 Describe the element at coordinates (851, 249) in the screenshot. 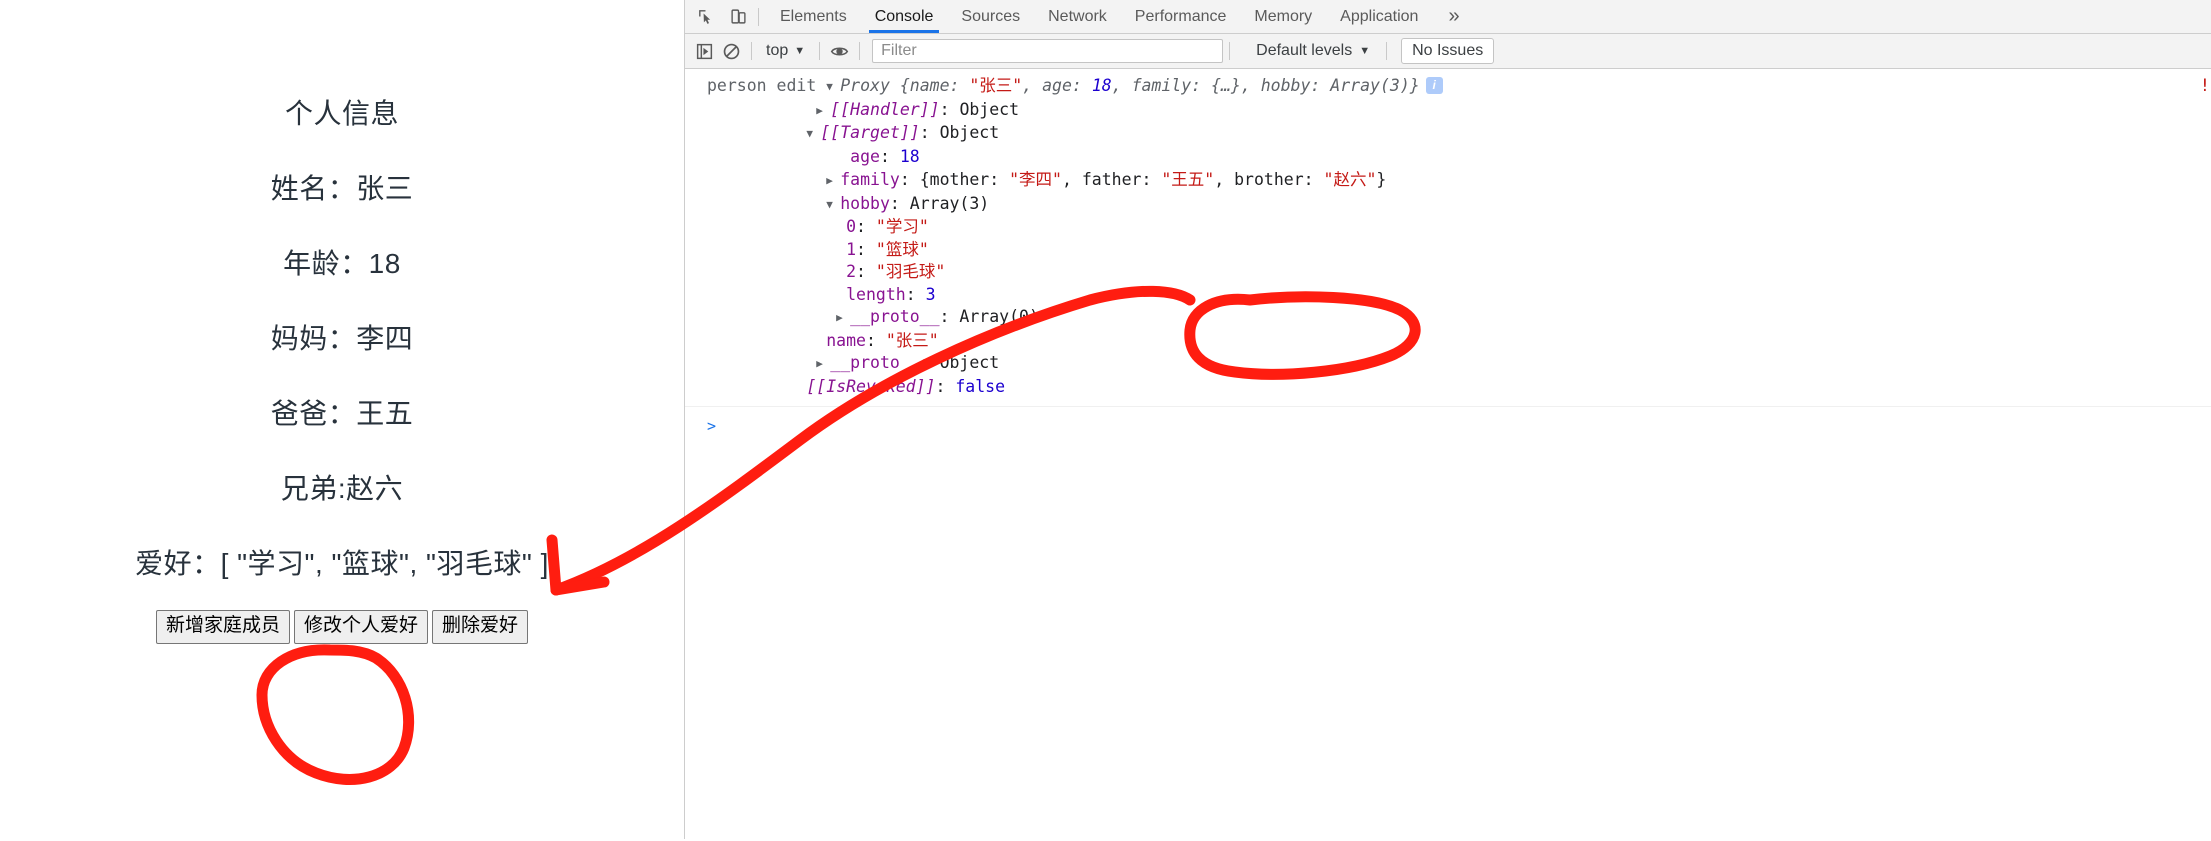

I see `hobby-1-key: 1` at that location.